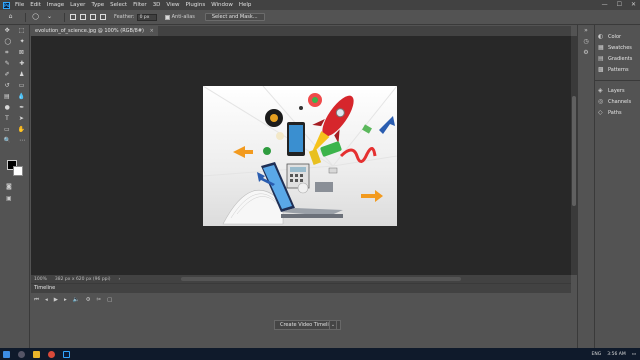 This screenshot has height=360, width=640. What do you see at coordinates (103, 17) in the screenshot?
I see `intersect-selection-icon` at bounding box center [103, 17].